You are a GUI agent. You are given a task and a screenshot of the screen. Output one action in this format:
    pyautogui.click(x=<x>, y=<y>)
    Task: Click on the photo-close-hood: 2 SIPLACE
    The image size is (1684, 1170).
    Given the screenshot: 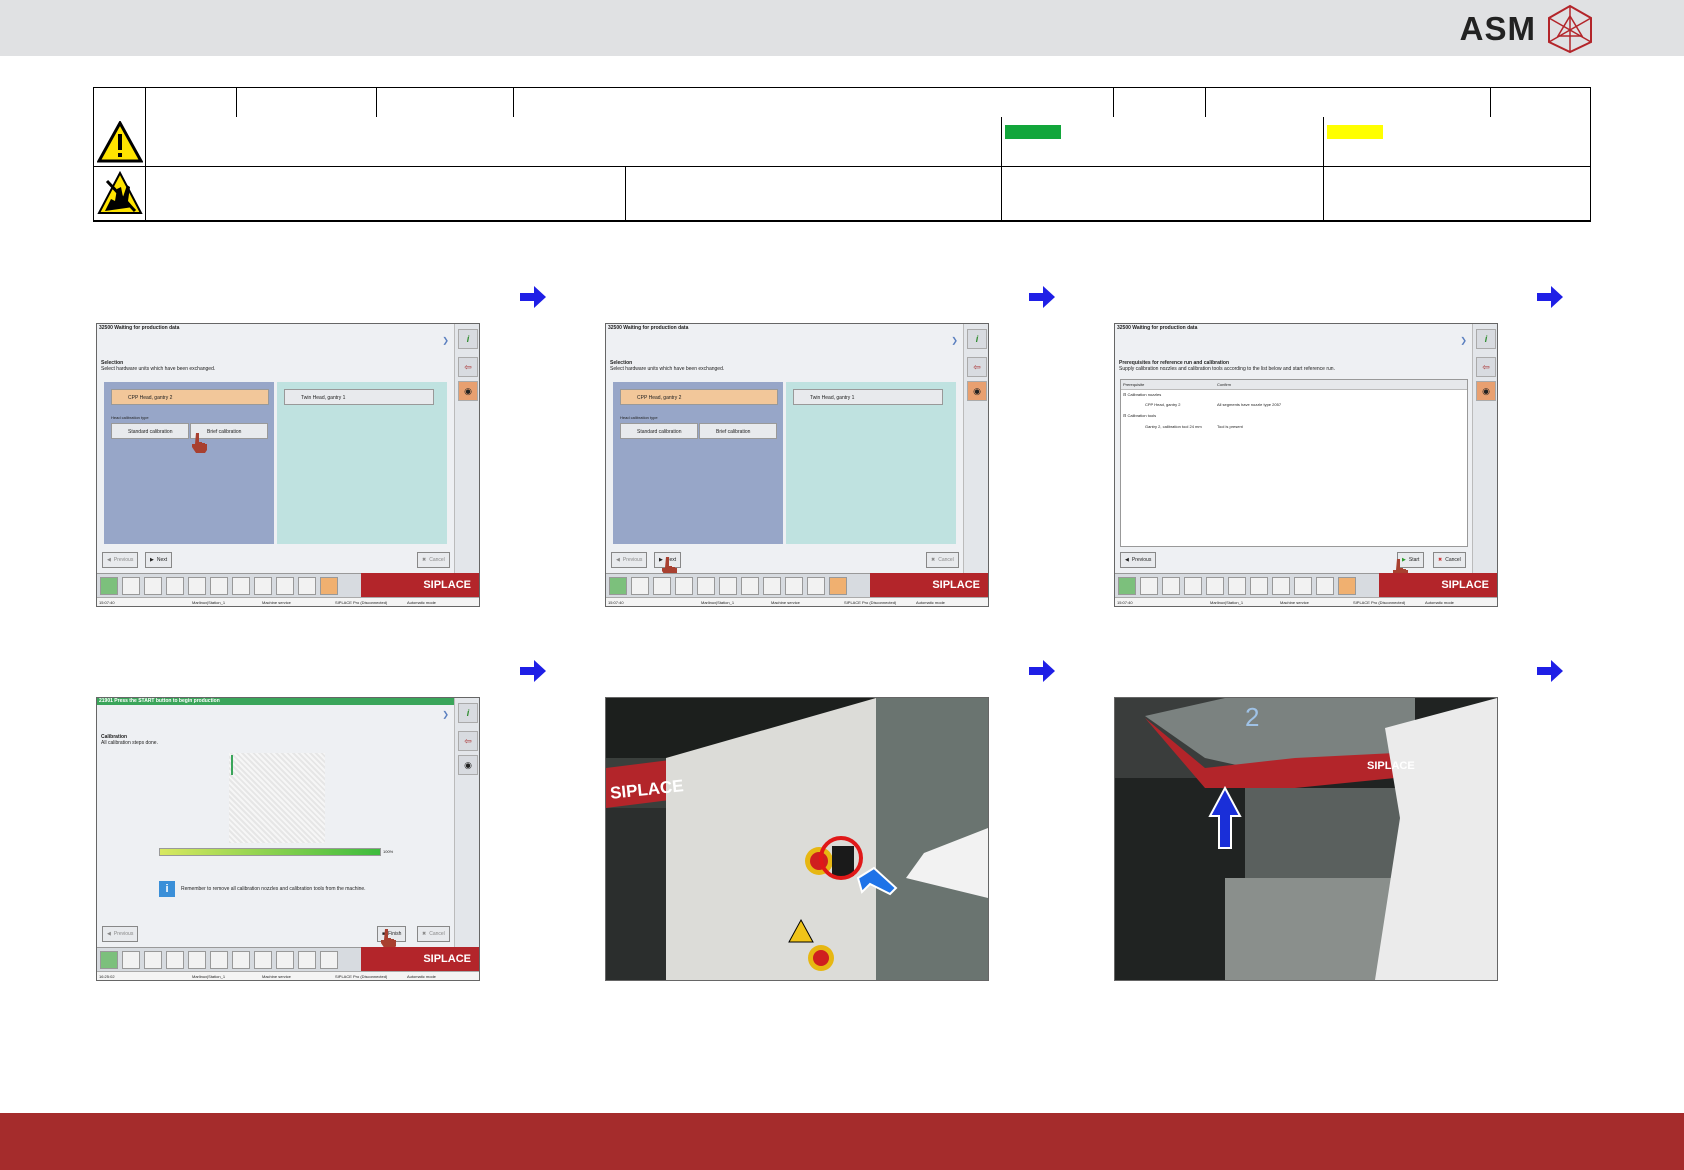 What is the action you would take?
    pyautogui.click(x=1306, y=839)
    